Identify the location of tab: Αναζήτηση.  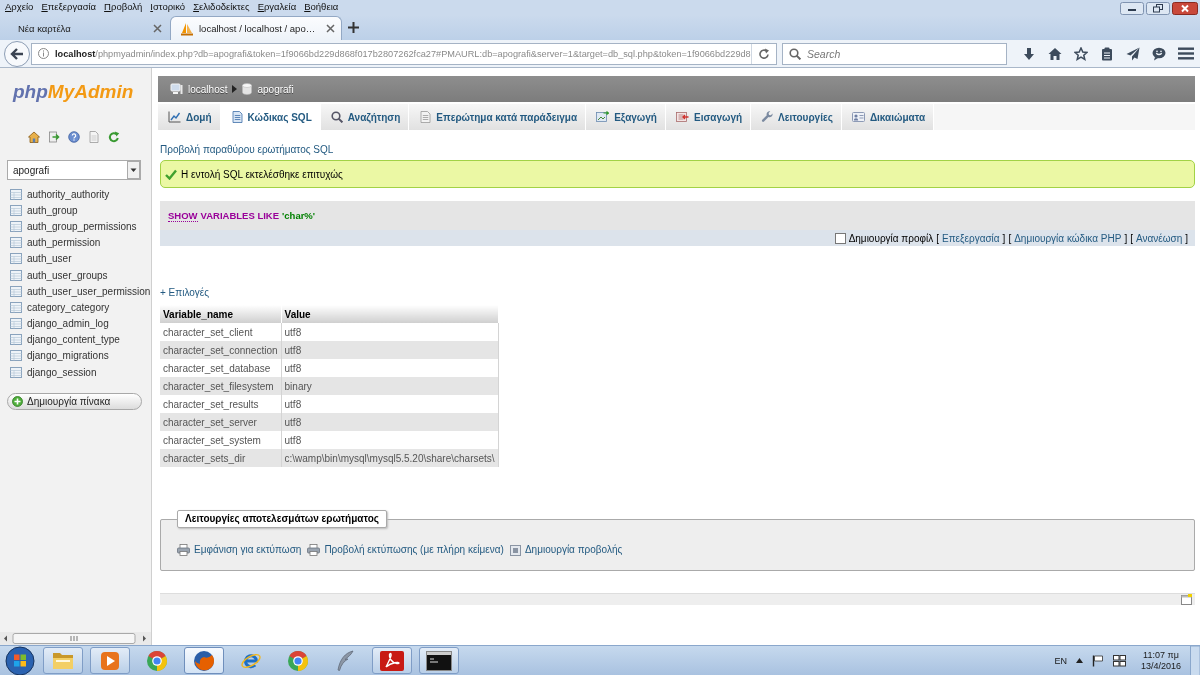
(365, 117).